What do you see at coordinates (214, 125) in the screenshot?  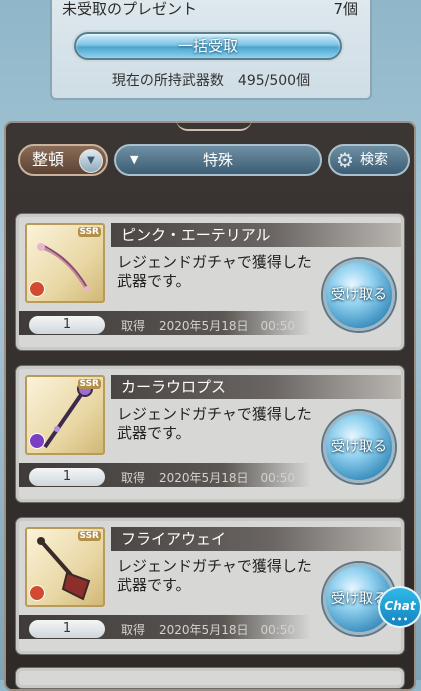 I see `frame-ornament` at bounding box center [214, 125].